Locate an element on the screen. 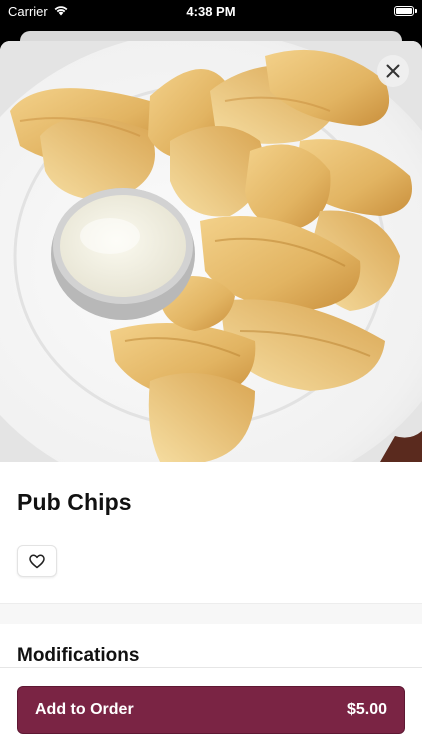  add-to-order-label: Add to Order is located at coordinates (84, 709).